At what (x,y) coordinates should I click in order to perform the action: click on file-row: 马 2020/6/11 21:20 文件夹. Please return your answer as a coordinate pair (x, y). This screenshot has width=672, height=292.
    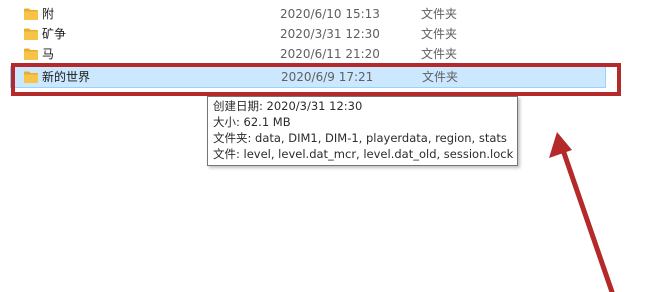
    Looking at the image, I should click on (315, 54).